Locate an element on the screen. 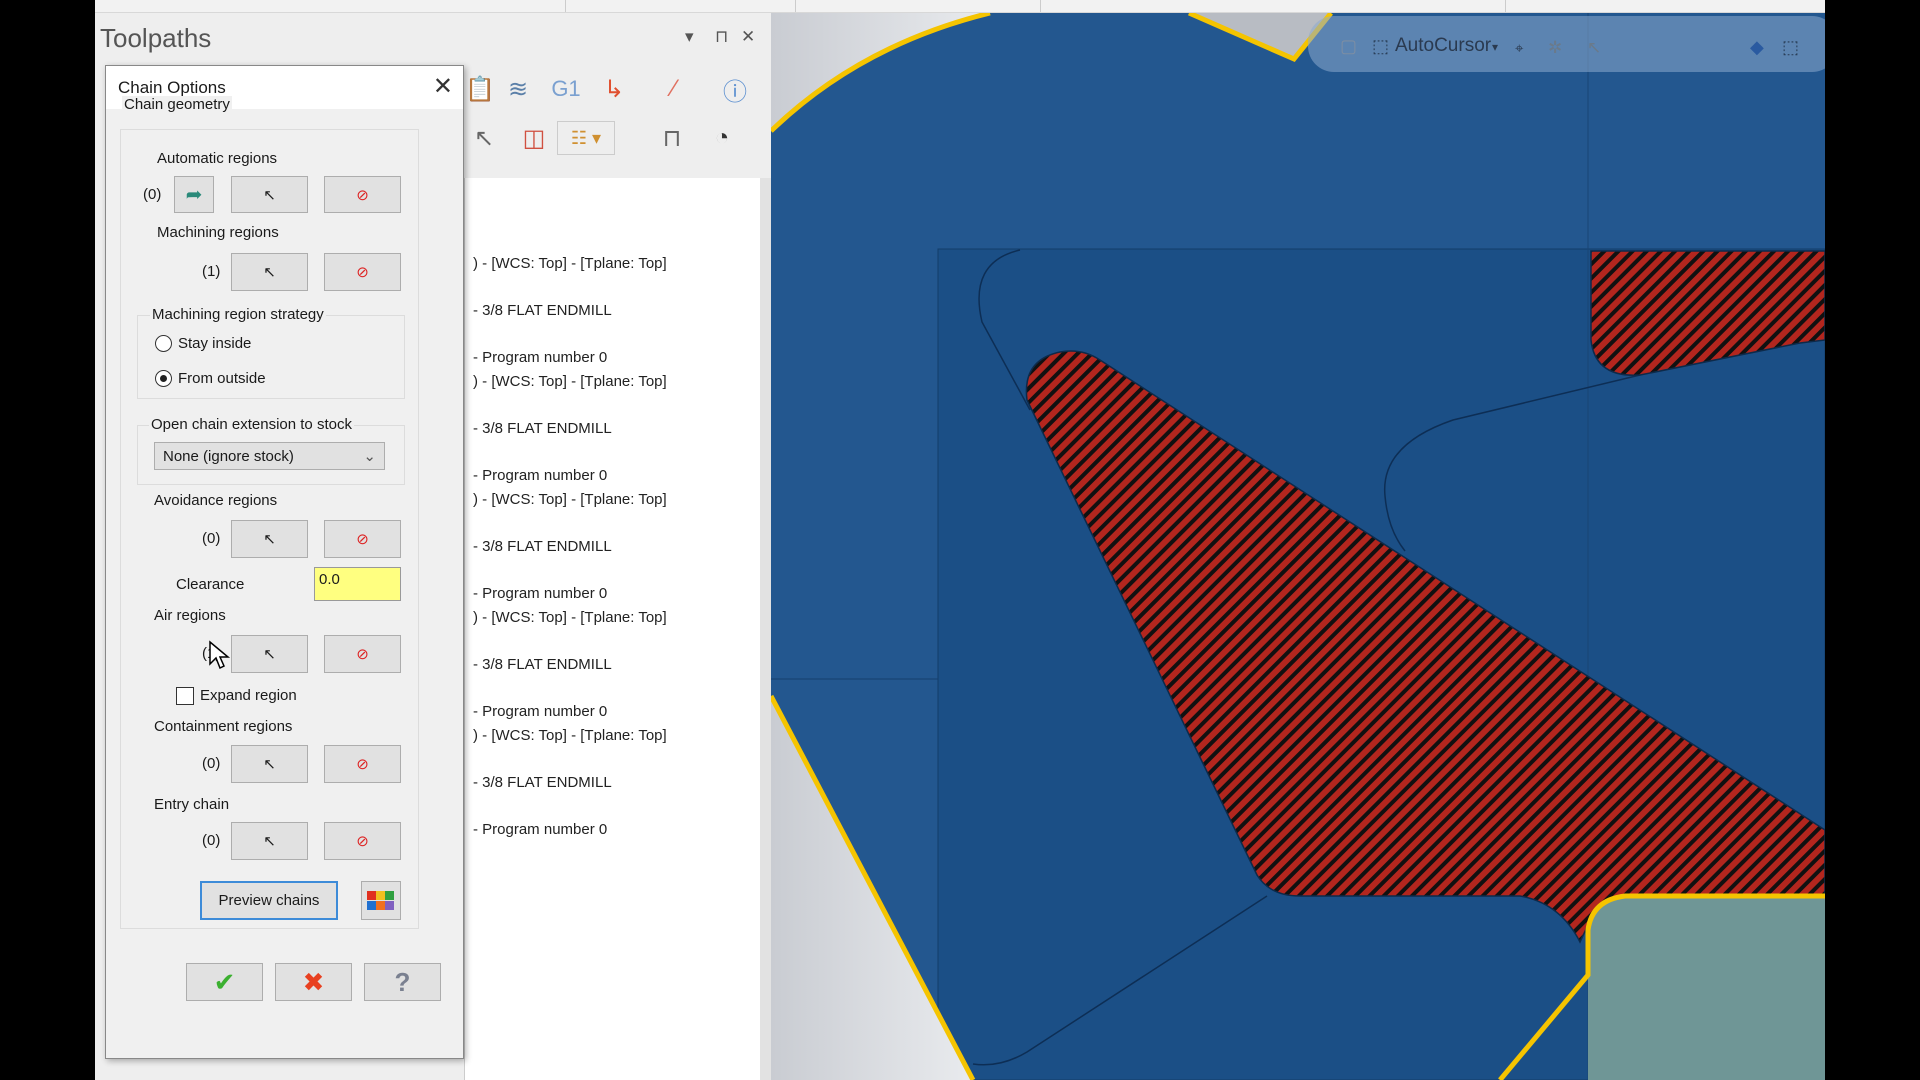 Image resolution: width=1920 pixels, height=1080 pixels. fixture-region is located at coordinates (1706, 988).